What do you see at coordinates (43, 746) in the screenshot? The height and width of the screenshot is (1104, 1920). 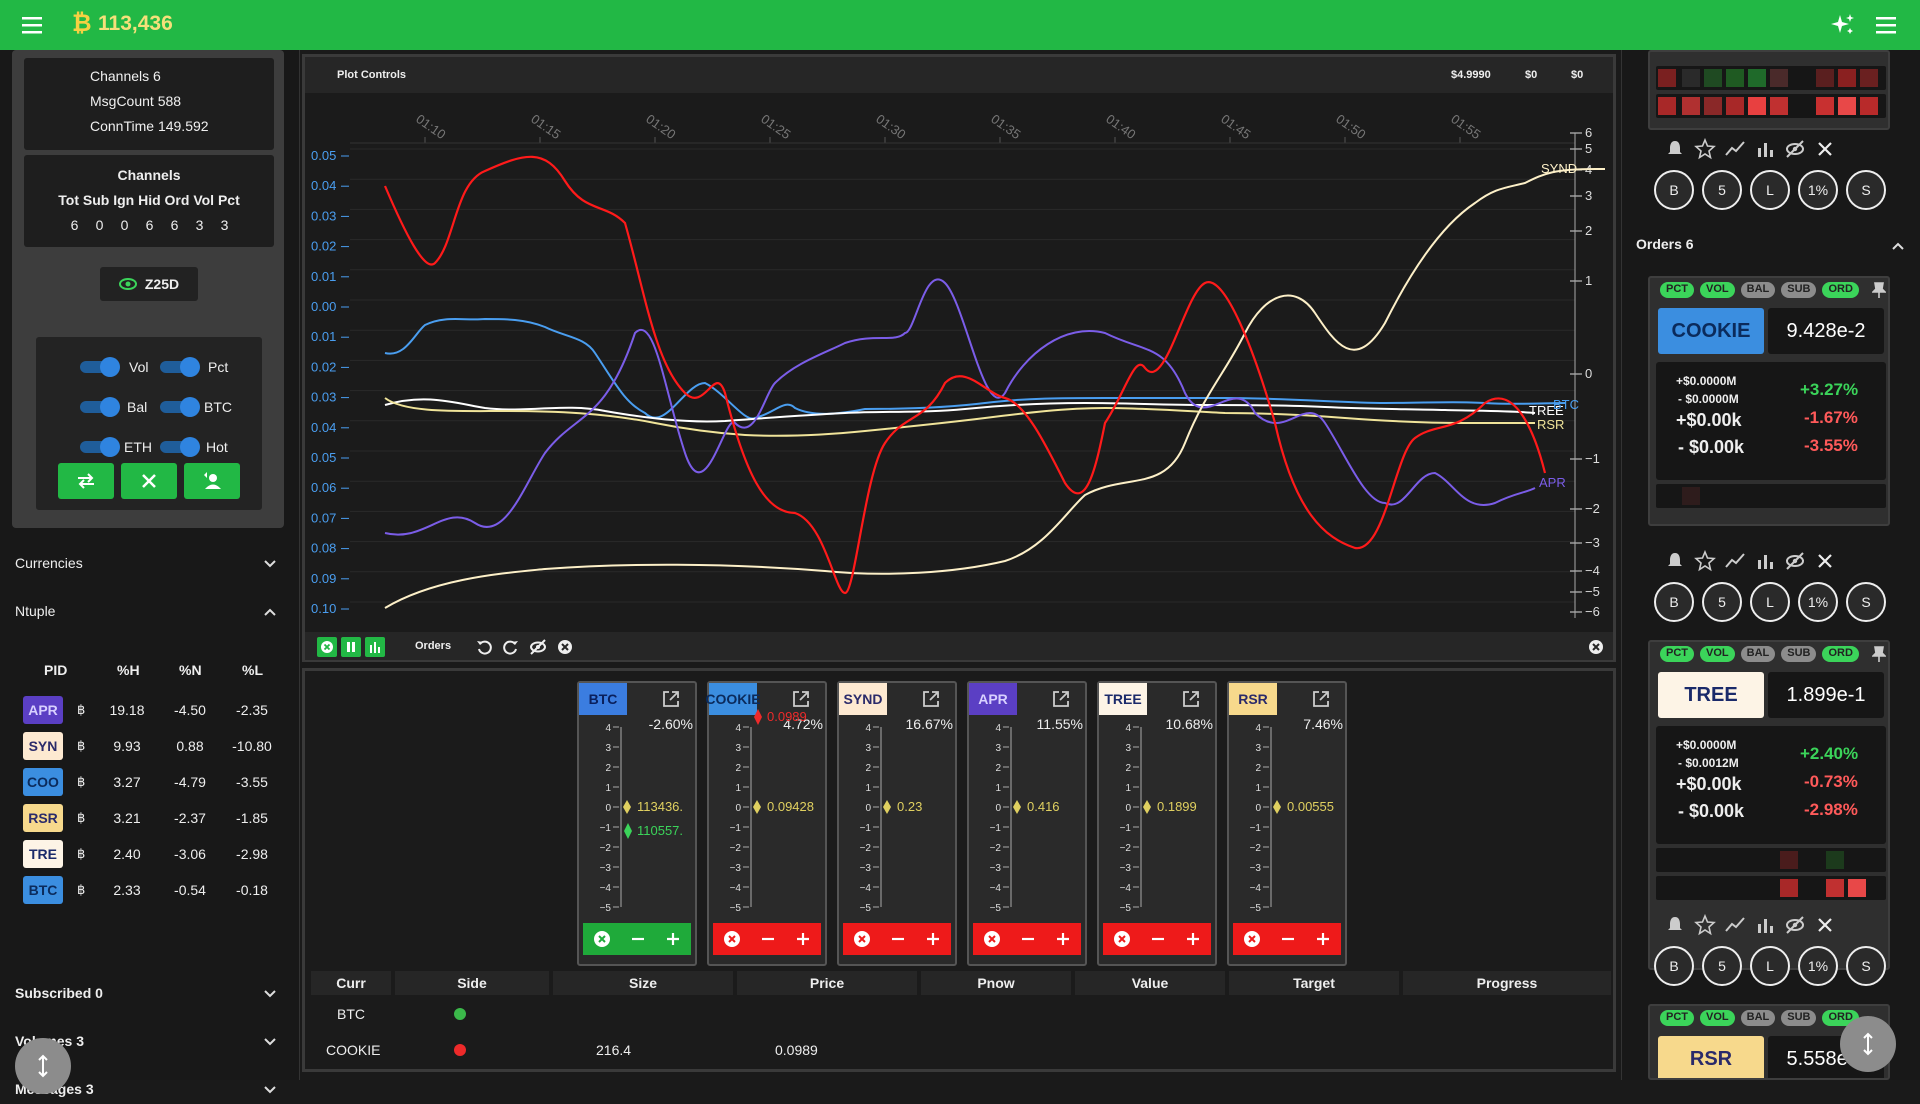 I see `pid-badge: SYN` at bounding box center [43, 746].